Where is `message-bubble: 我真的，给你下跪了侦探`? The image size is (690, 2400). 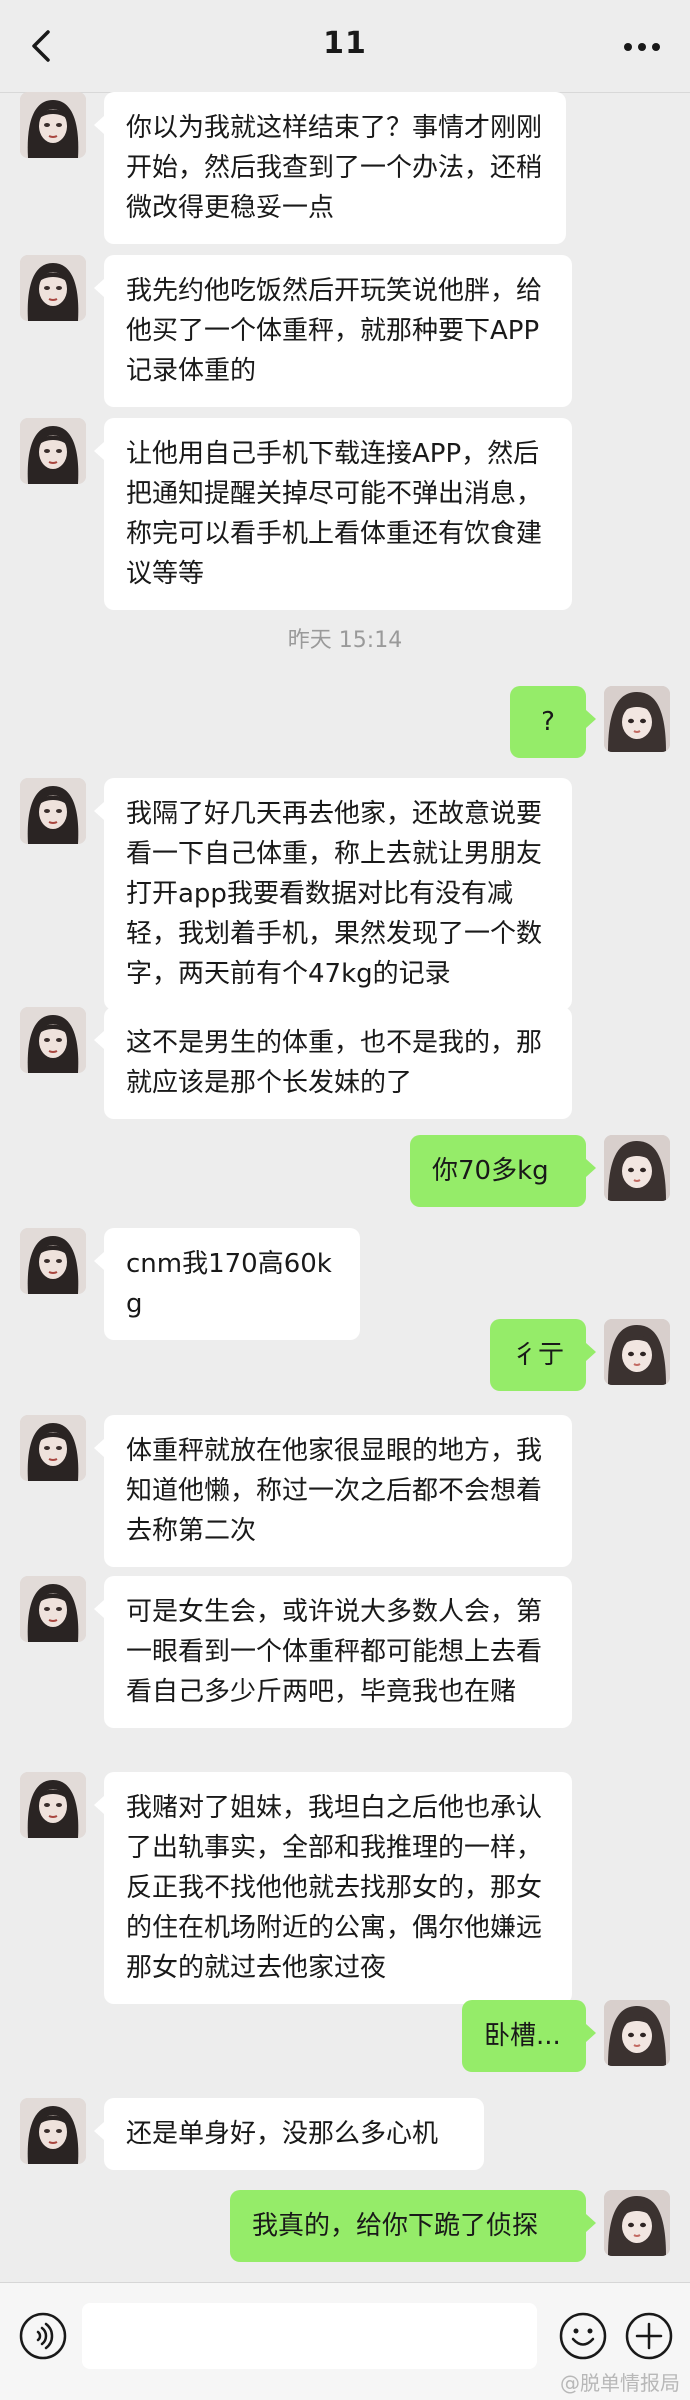 message-bubble: 我真的，给你下跪了侦探 is located at coordinates (413, 2226).